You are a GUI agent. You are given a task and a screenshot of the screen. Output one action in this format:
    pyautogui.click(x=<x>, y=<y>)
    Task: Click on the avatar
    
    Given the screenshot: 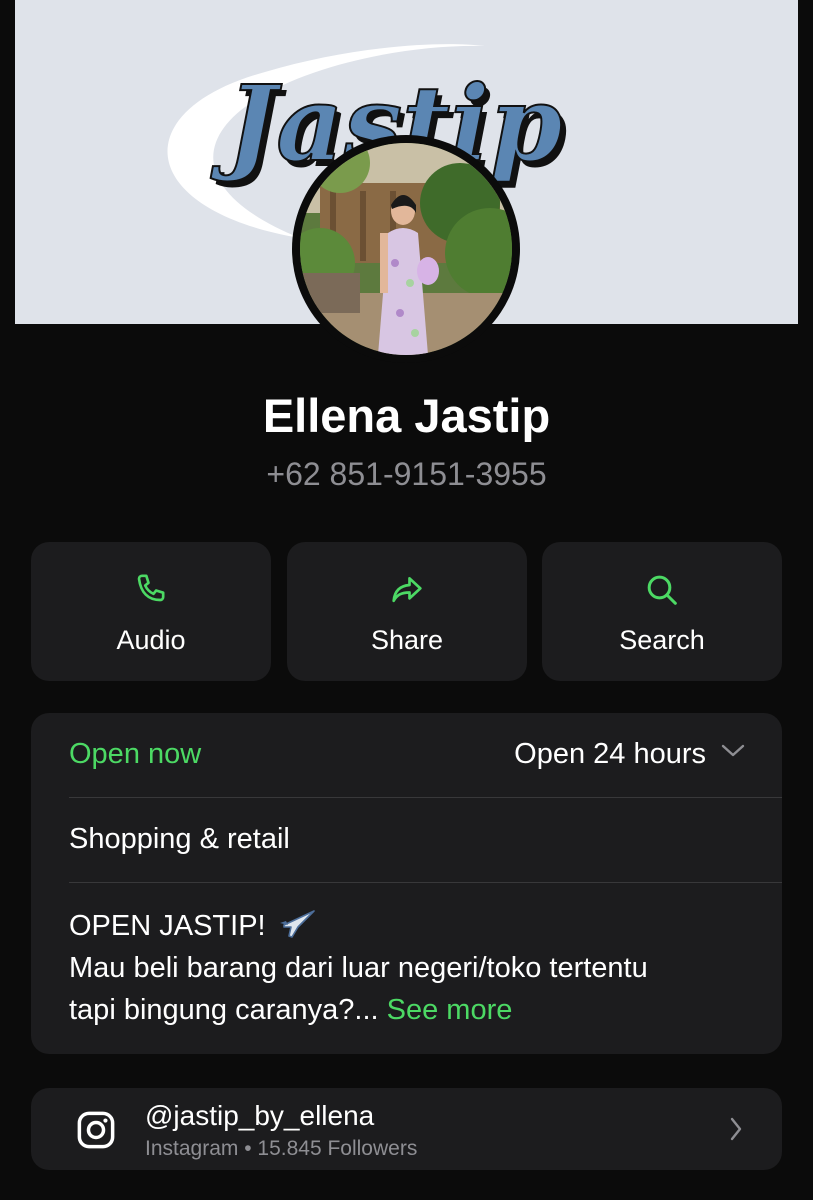 What is the action you would take?
    pyautogui.click(x=406, y=249)
    